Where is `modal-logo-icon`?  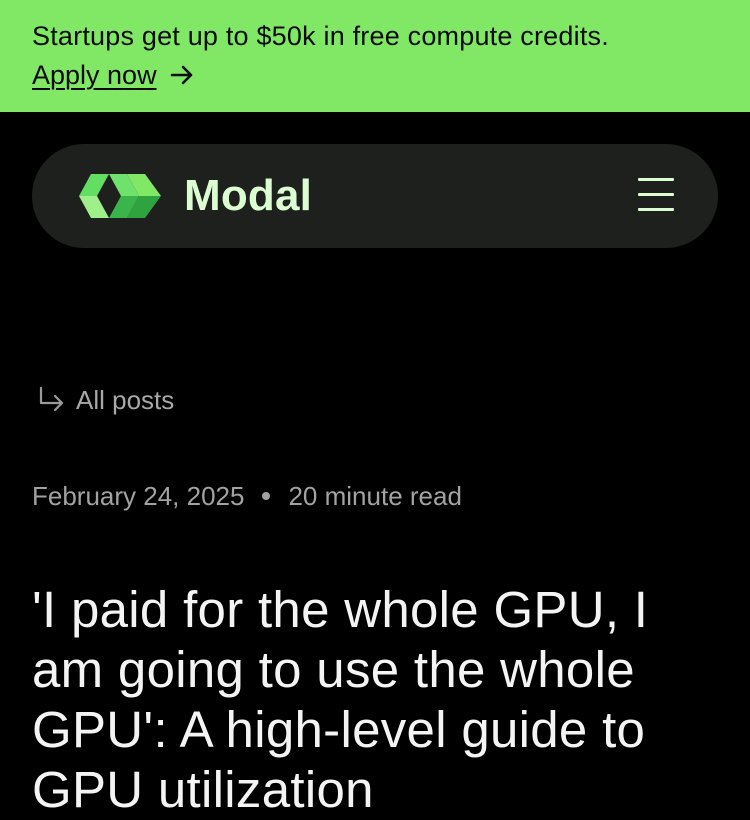
modal-logo-icon is located at coordinates (120, 196).